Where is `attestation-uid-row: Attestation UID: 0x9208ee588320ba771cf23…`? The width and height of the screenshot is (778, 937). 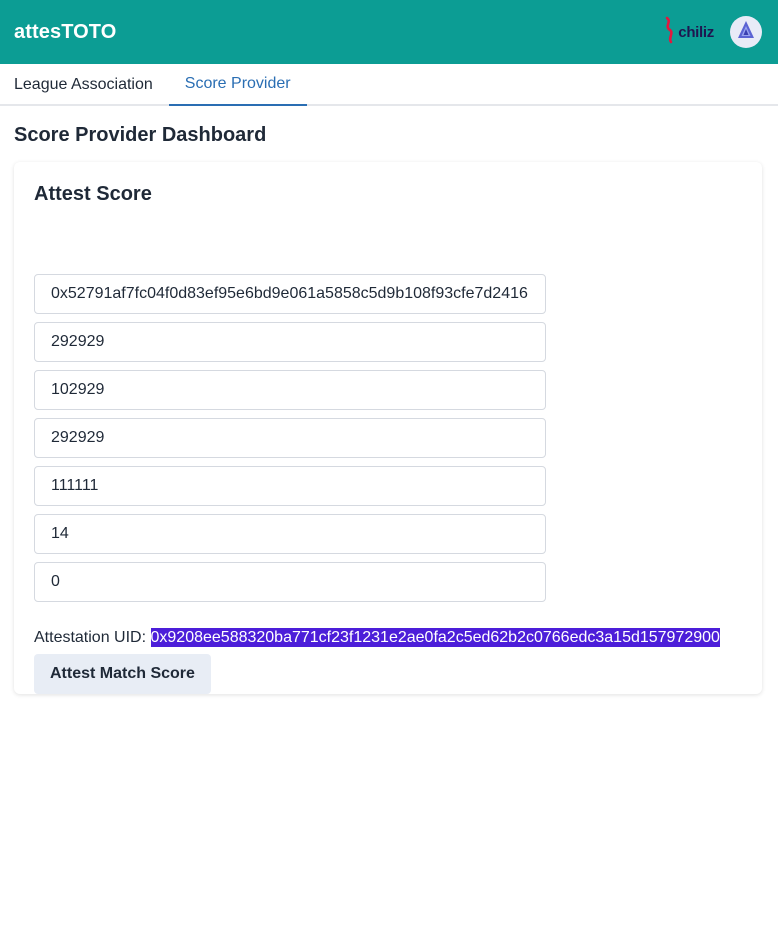
attestation-uid-row: Attestation UID: 0x9208ee588320ba771cf23… is located at coordinates (388, 638).